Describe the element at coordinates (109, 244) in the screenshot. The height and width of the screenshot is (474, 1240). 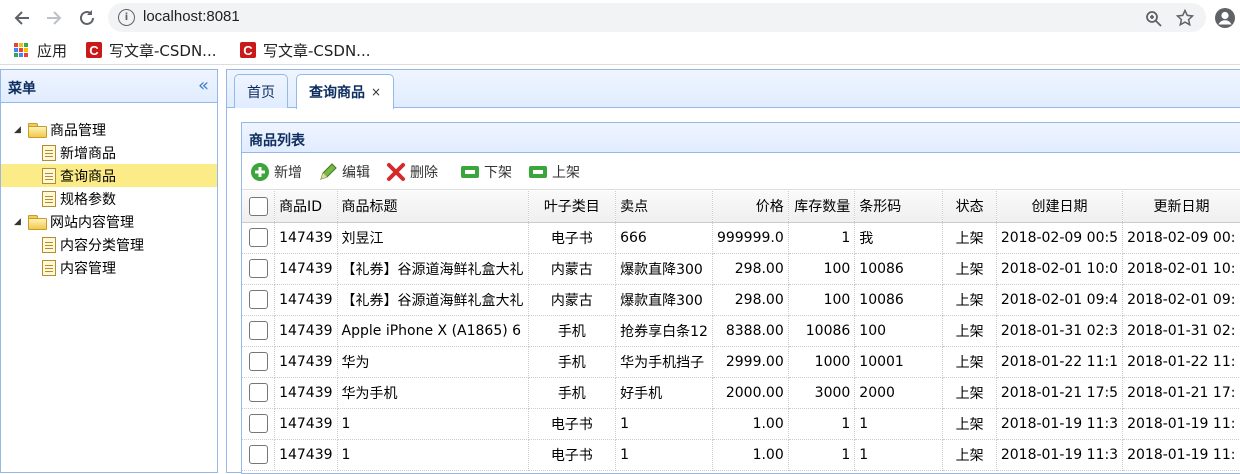
I see `tree-leaf-node: 内容分类管理` at that location.